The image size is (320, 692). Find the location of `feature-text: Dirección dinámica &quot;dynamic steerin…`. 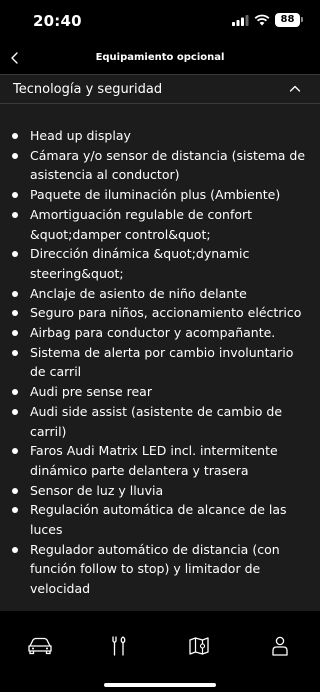

feature-text: Dirección dinámica &quot;dynamic steerin… is located at coordinates (140, 263).